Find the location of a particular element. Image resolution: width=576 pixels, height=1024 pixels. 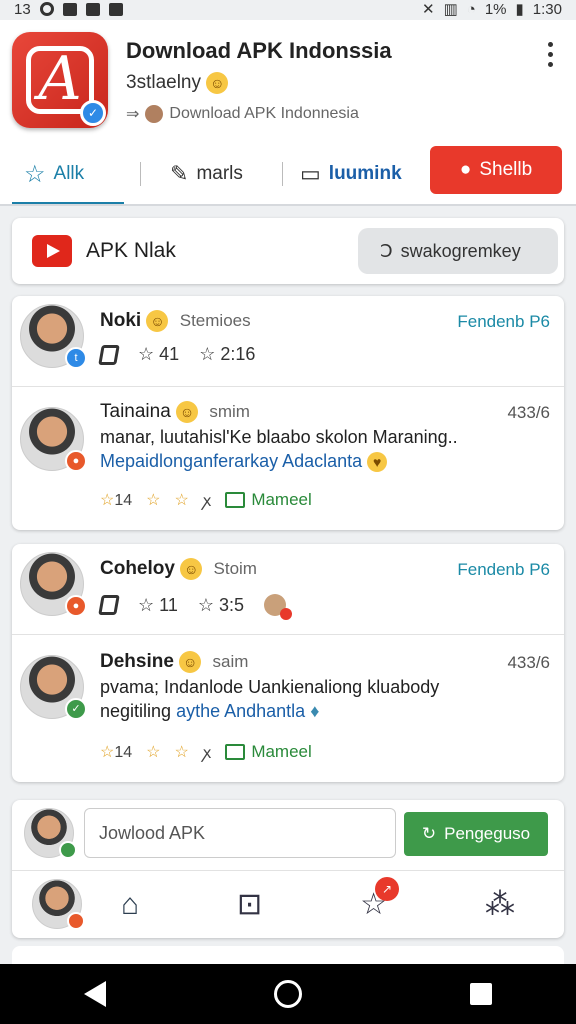

flame-badge-icon: ● is located at coordinates (76, 606).